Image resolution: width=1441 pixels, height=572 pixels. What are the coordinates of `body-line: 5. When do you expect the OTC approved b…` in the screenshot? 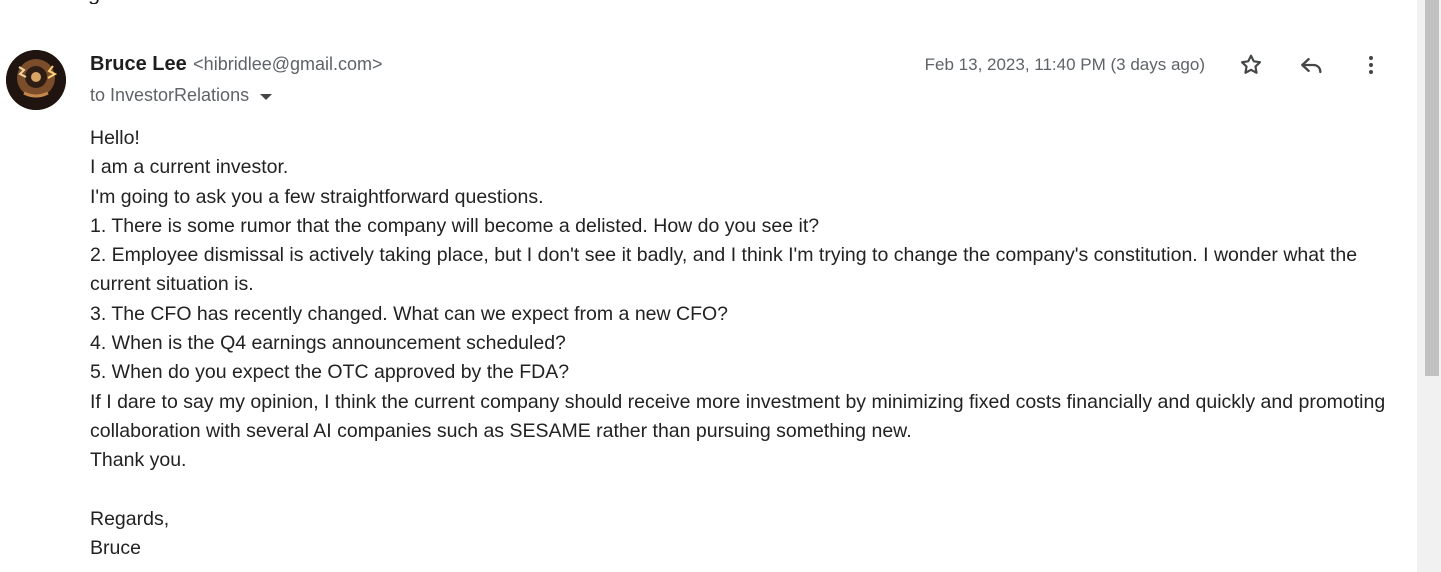 It's located at (330, 372).